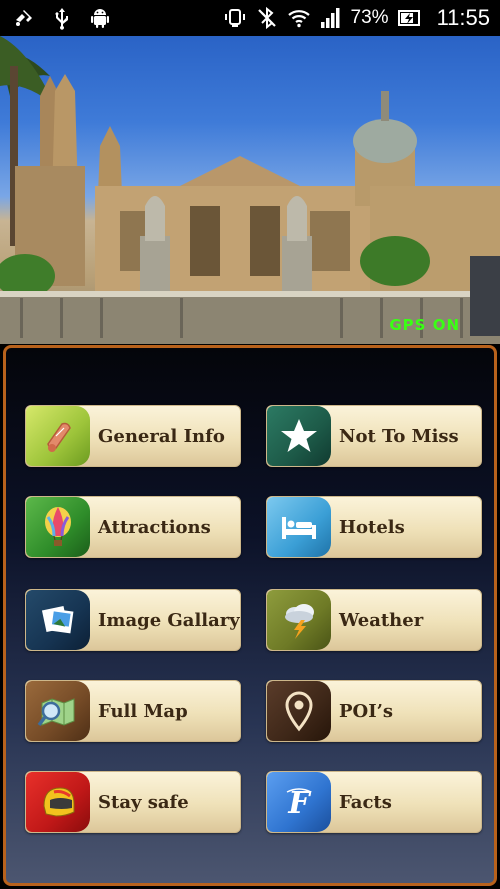 The image size is (500, 889). Describe the element at coordinates (409, 18) in the screenshot. I see `battery-charging-icon` at that location.